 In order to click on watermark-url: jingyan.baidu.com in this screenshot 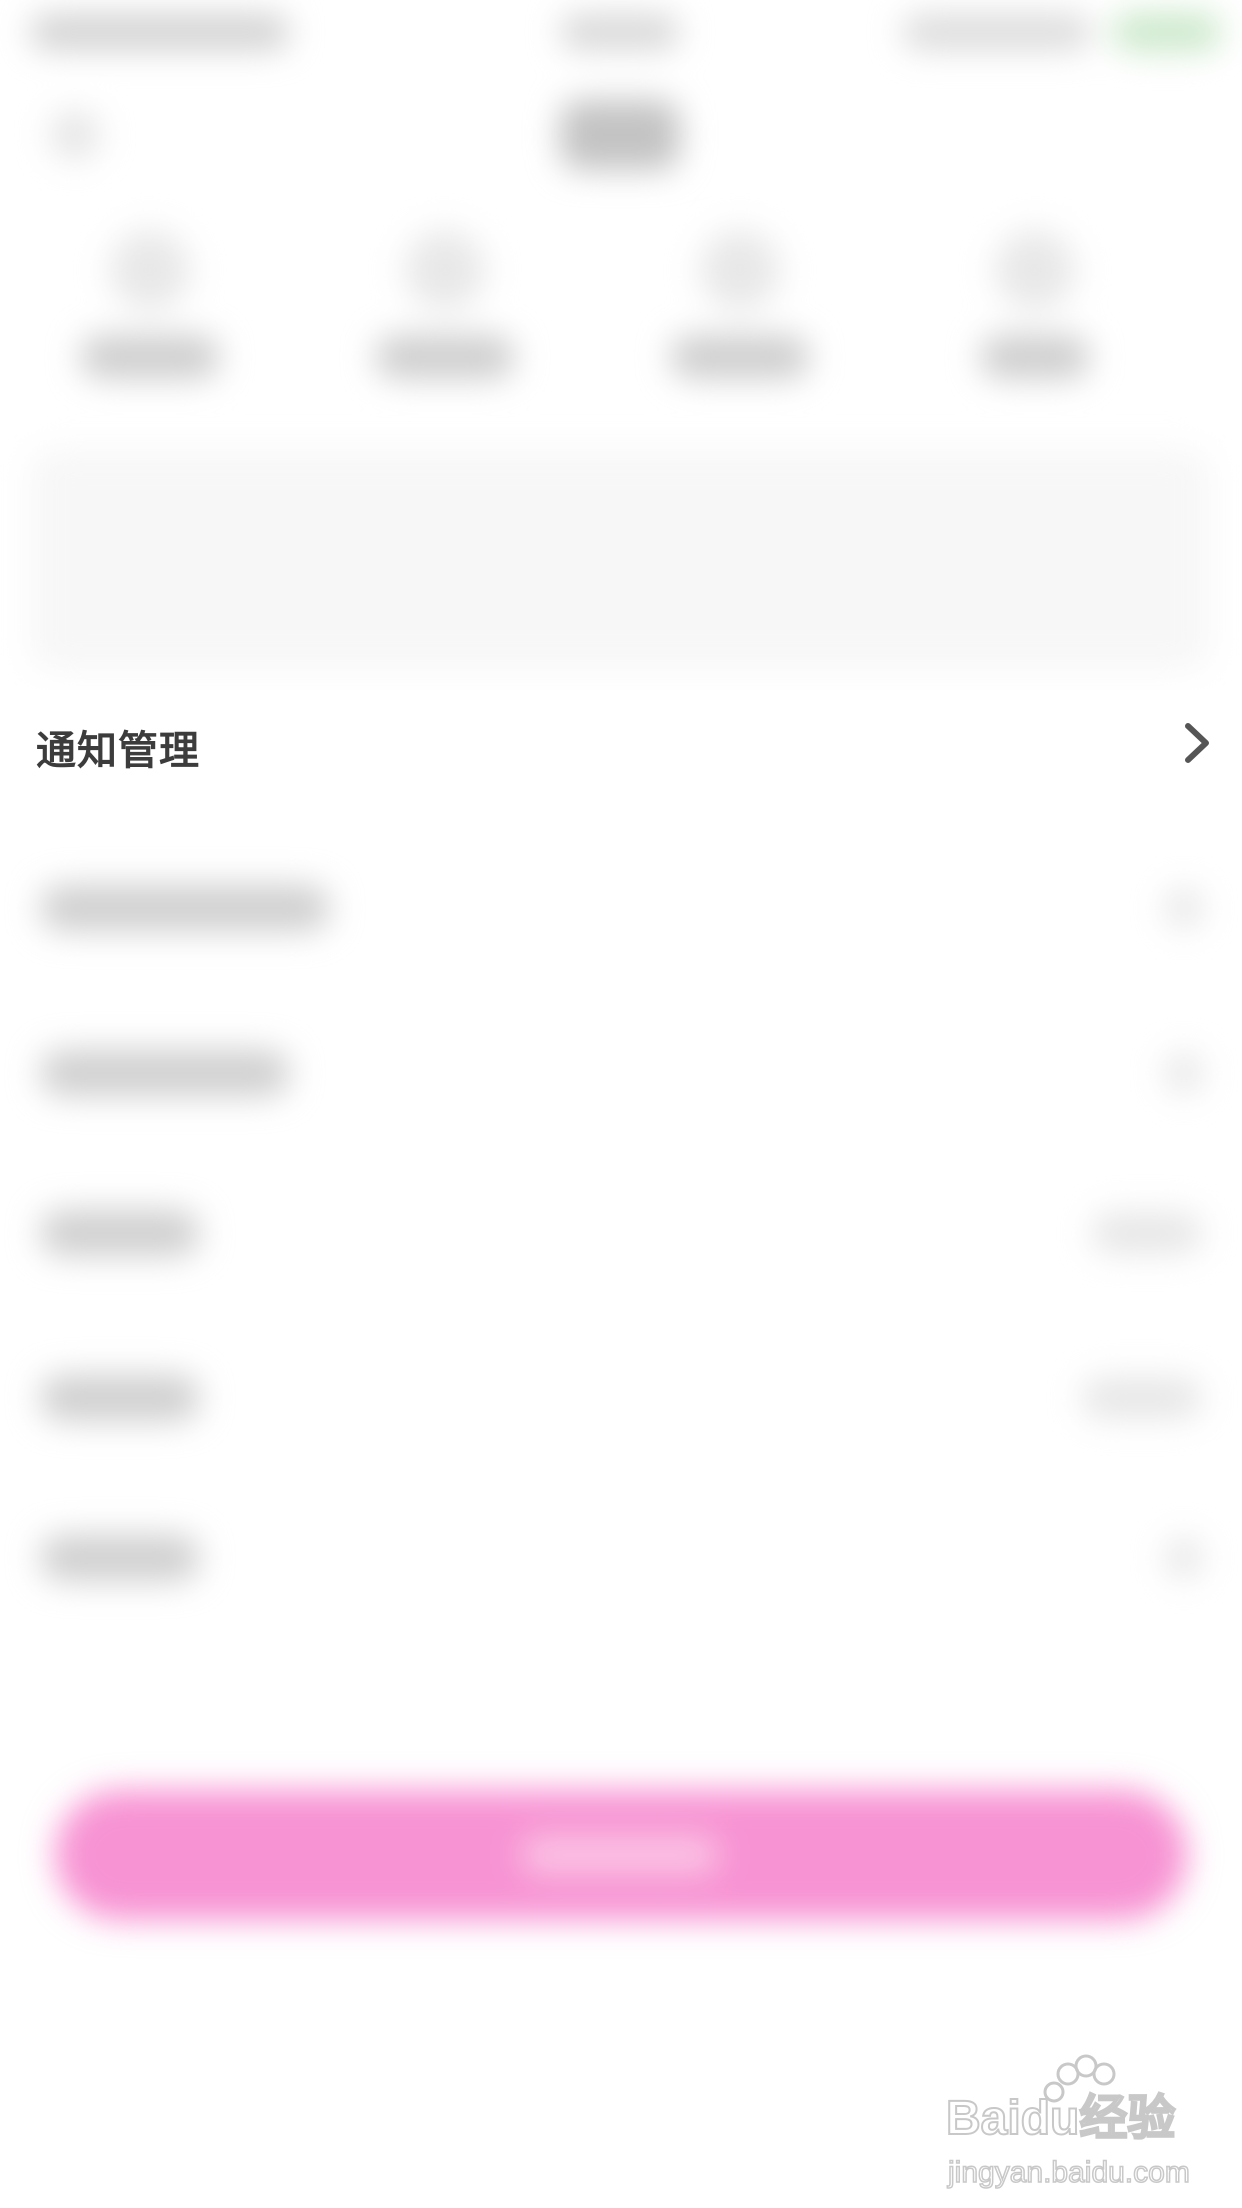, I will do `click(1068, 2172)`.